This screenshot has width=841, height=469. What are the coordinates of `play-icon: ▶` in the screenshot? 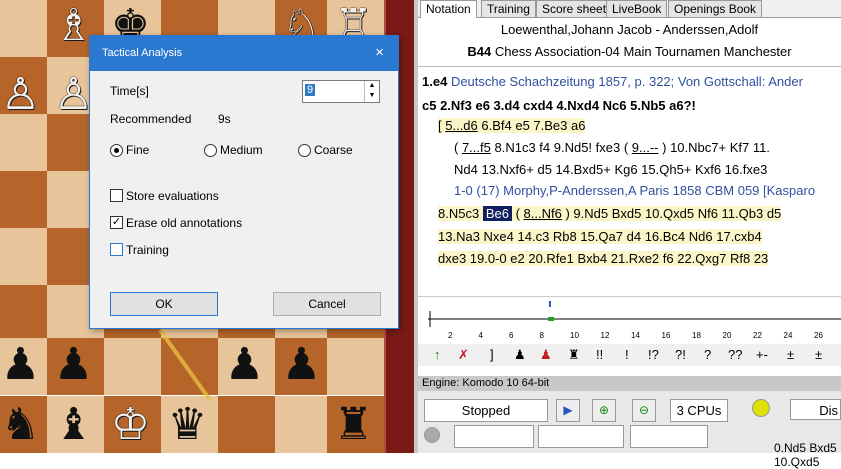 It's located at (568, 410).